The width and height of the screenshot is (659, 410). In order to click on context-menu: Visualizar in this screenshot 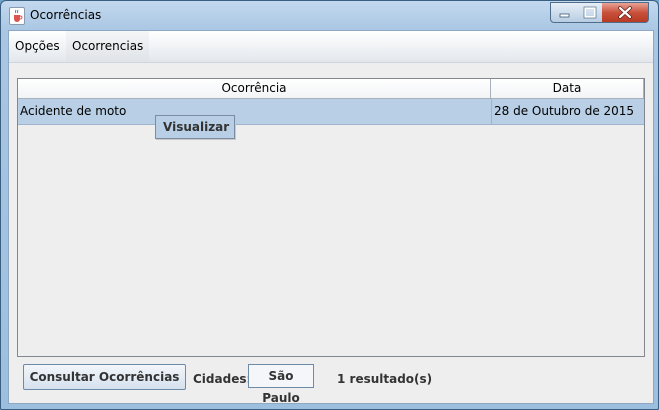, I will do `click(195, 127)`.